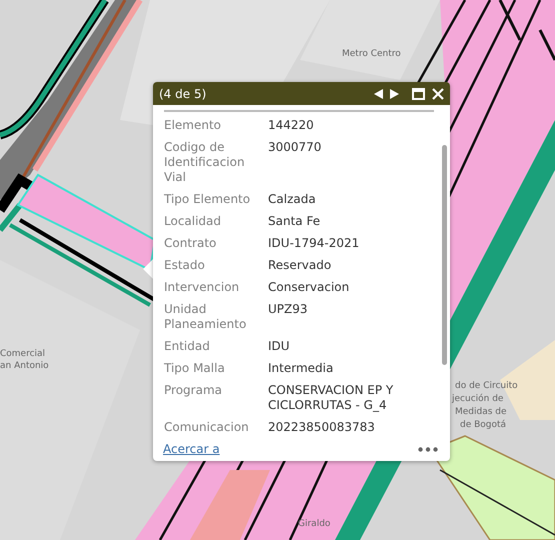  I want to click on field-label: Intervencion, so click(202, 287).